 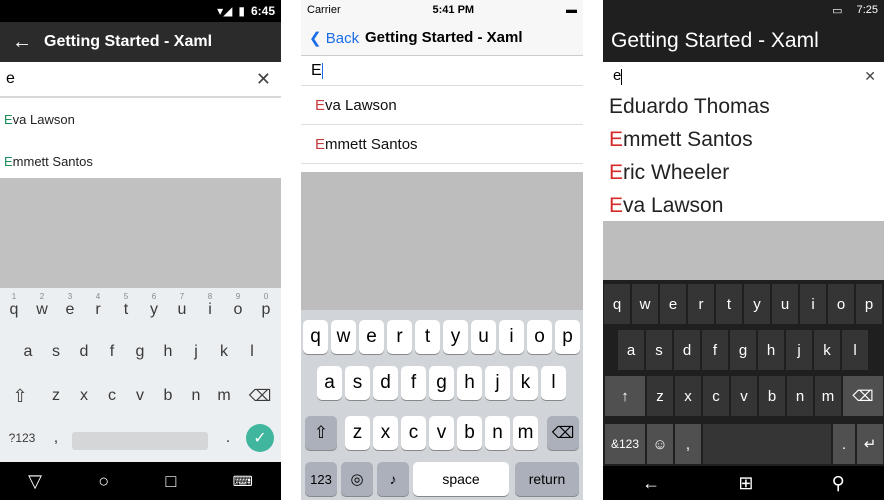 What do you see at coordinates (35, 481) in the screenshot?
I see `nav-back-icon: ▽` at bounding box center [35, 481].